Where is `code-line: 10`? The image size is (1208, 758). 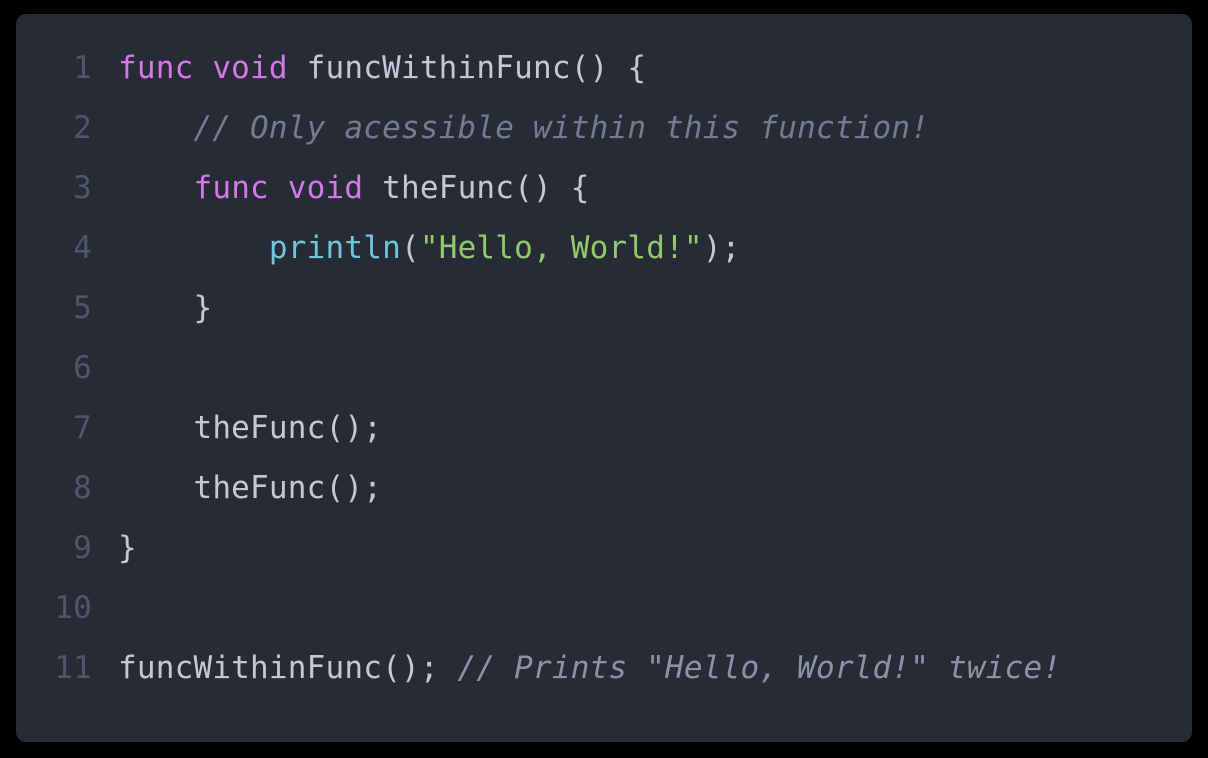
code-line: 10 is located at coordinates (604, 608).